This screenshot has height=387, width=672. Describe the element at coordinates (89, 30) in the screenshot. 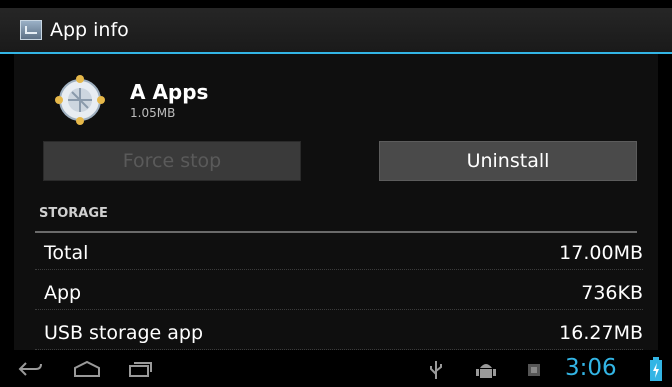

I see `page-title: App info` at that location.